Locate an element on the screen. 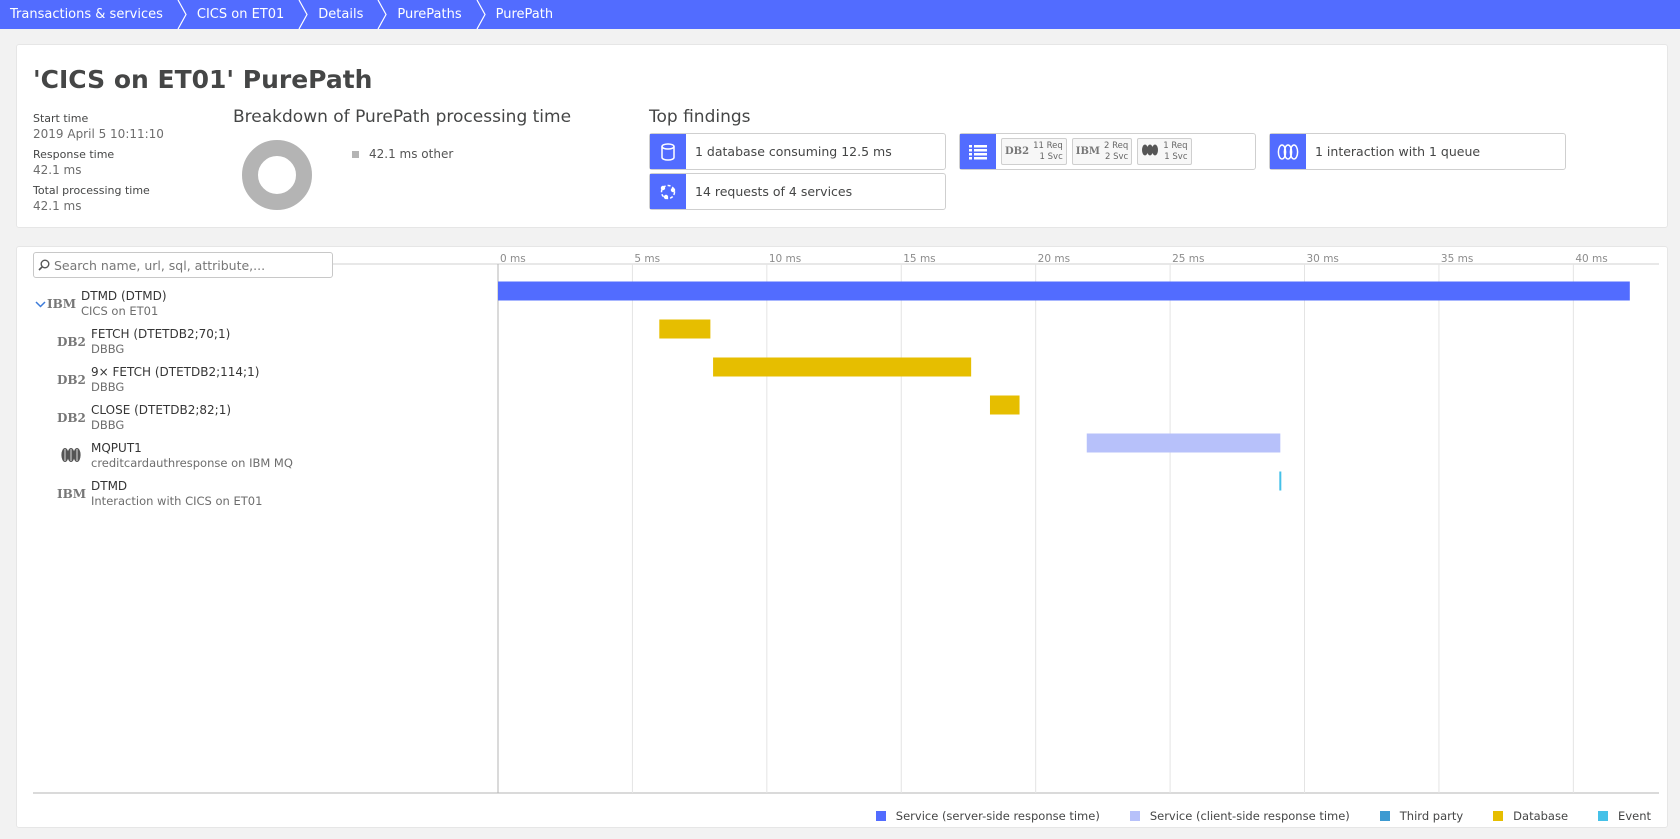  x-tick-label: 10 ms is located at coordinates (785, 259).